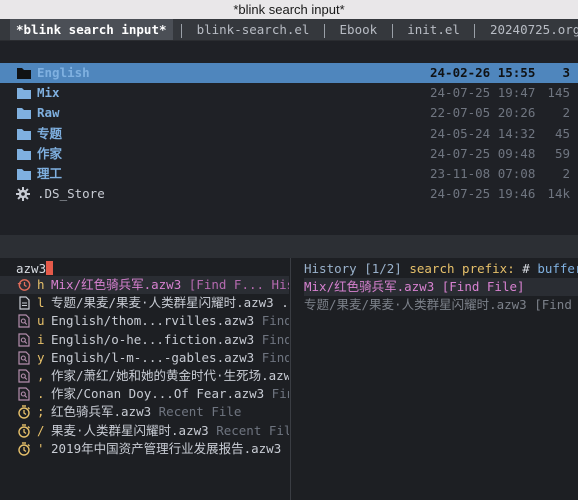 This screenshot has width=578, height=500. What do you see at coordinates (253, 29) in the screenshot?
I see `tab-blink-search-el: blink-search.el` at bounding box center [253, 29].